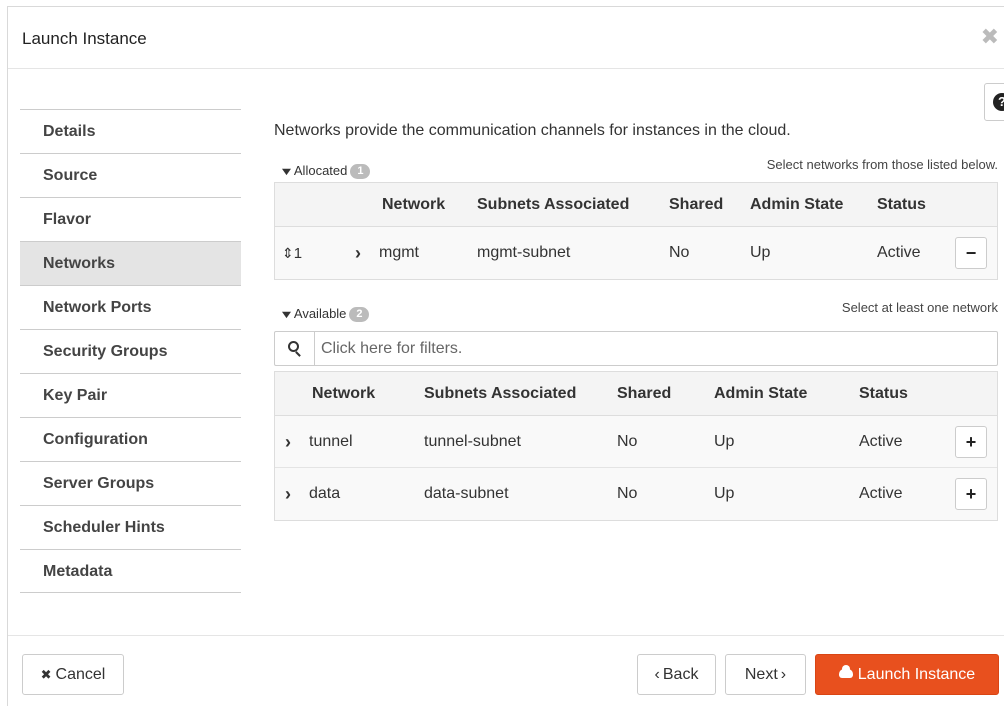 This screenshot has width=1004, height=707. What do you see at coordinates (130, 395) in the screenshot?
I see `nav-item-key-pair: Key Pair` at bounding box center [130, 395].